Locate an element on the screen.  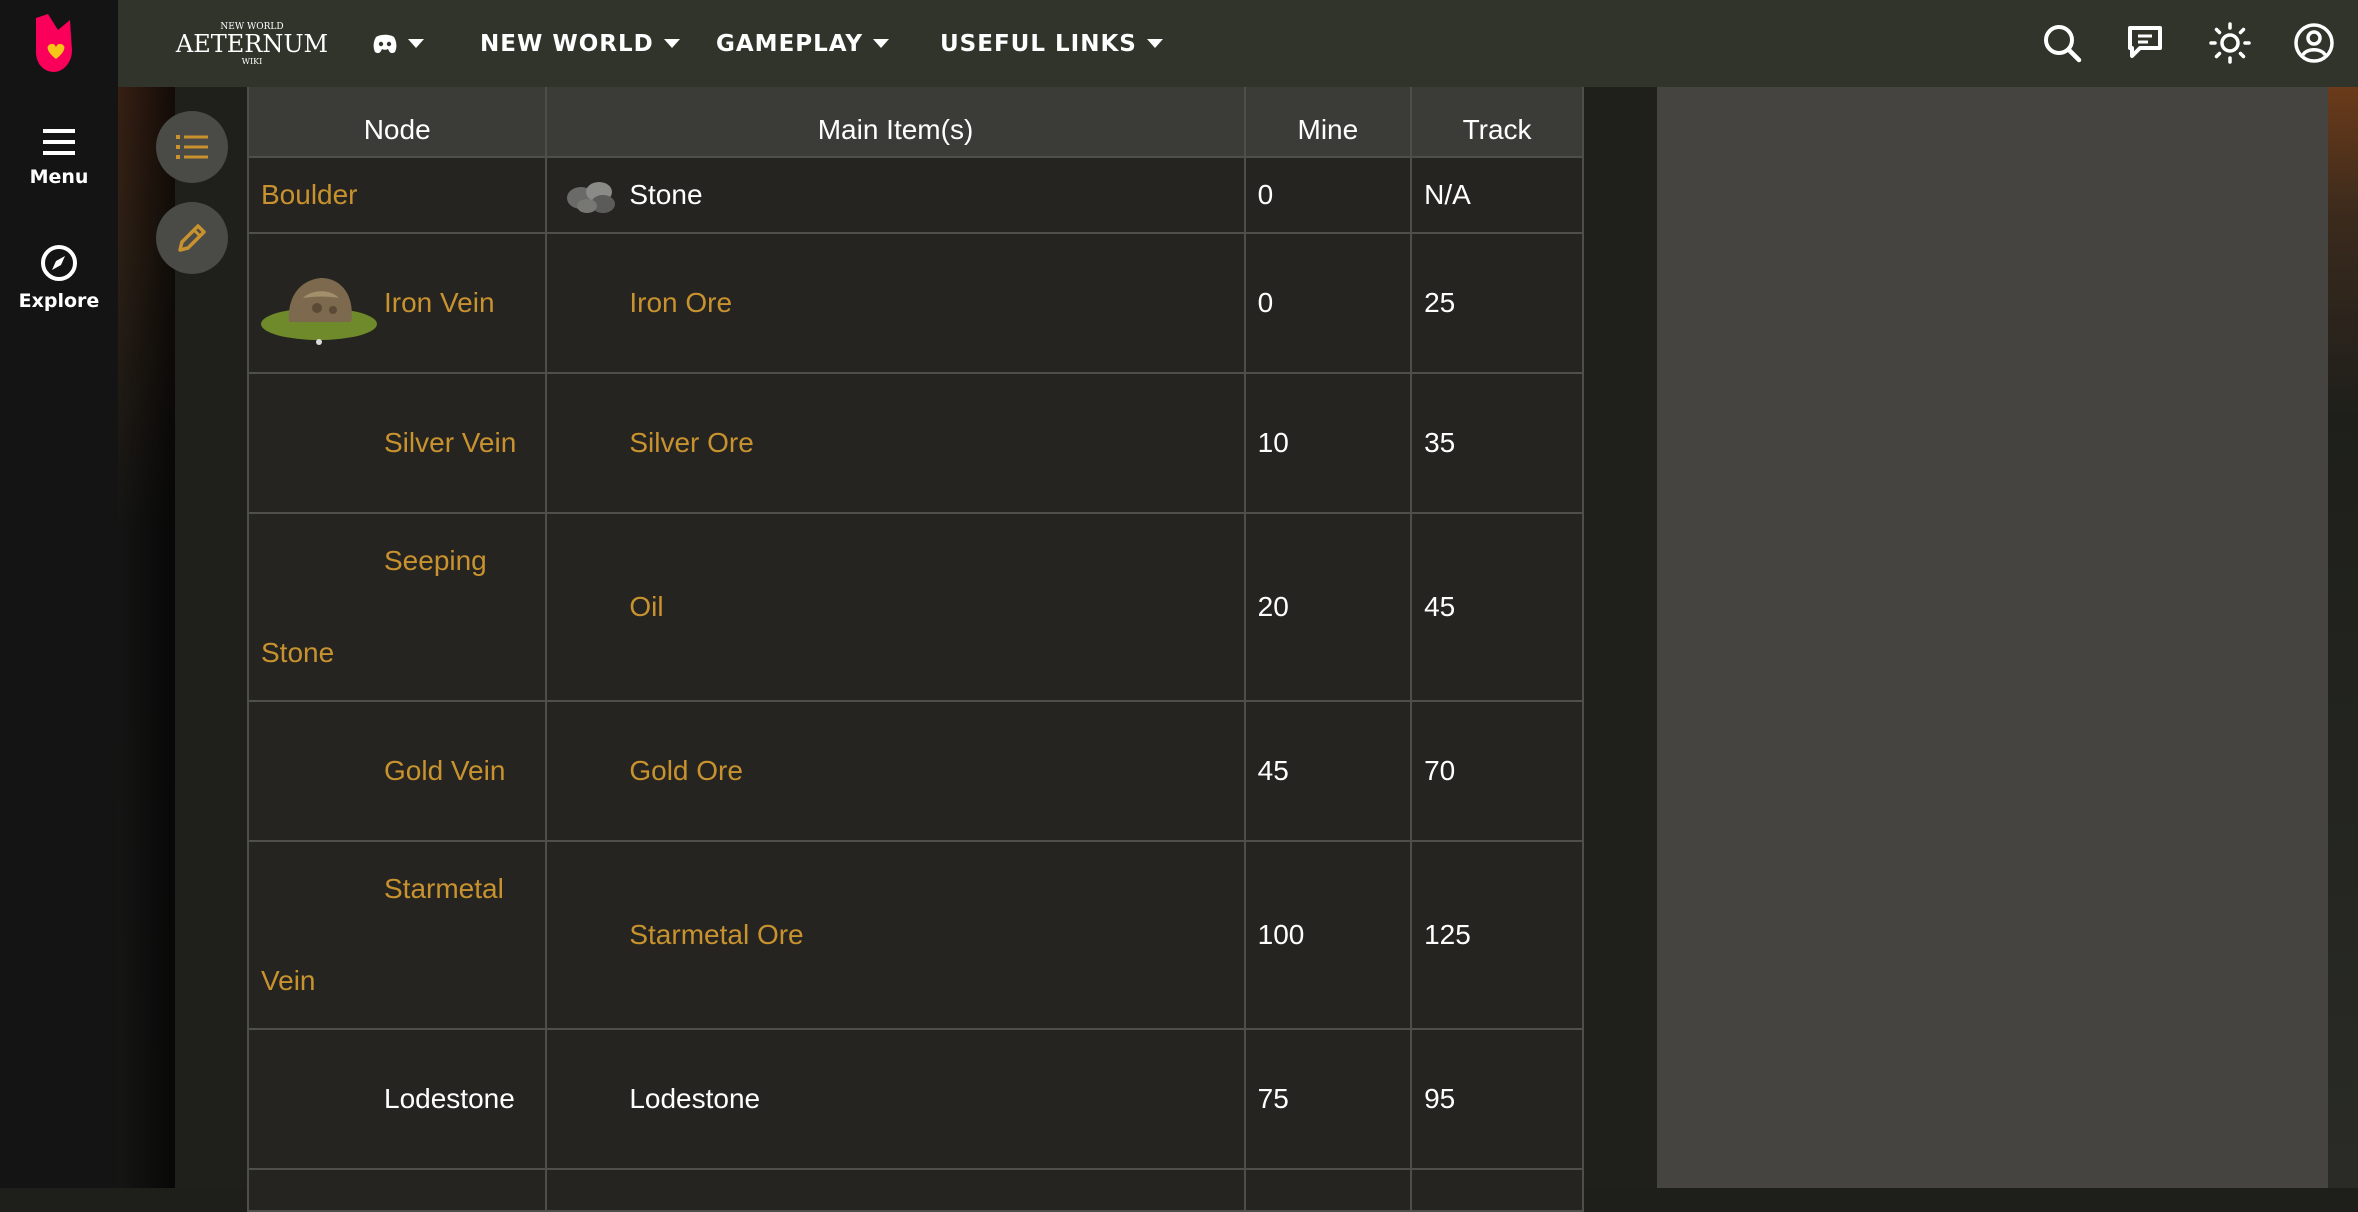
node-link-line2: Vein is located at coordinates (288, 980).